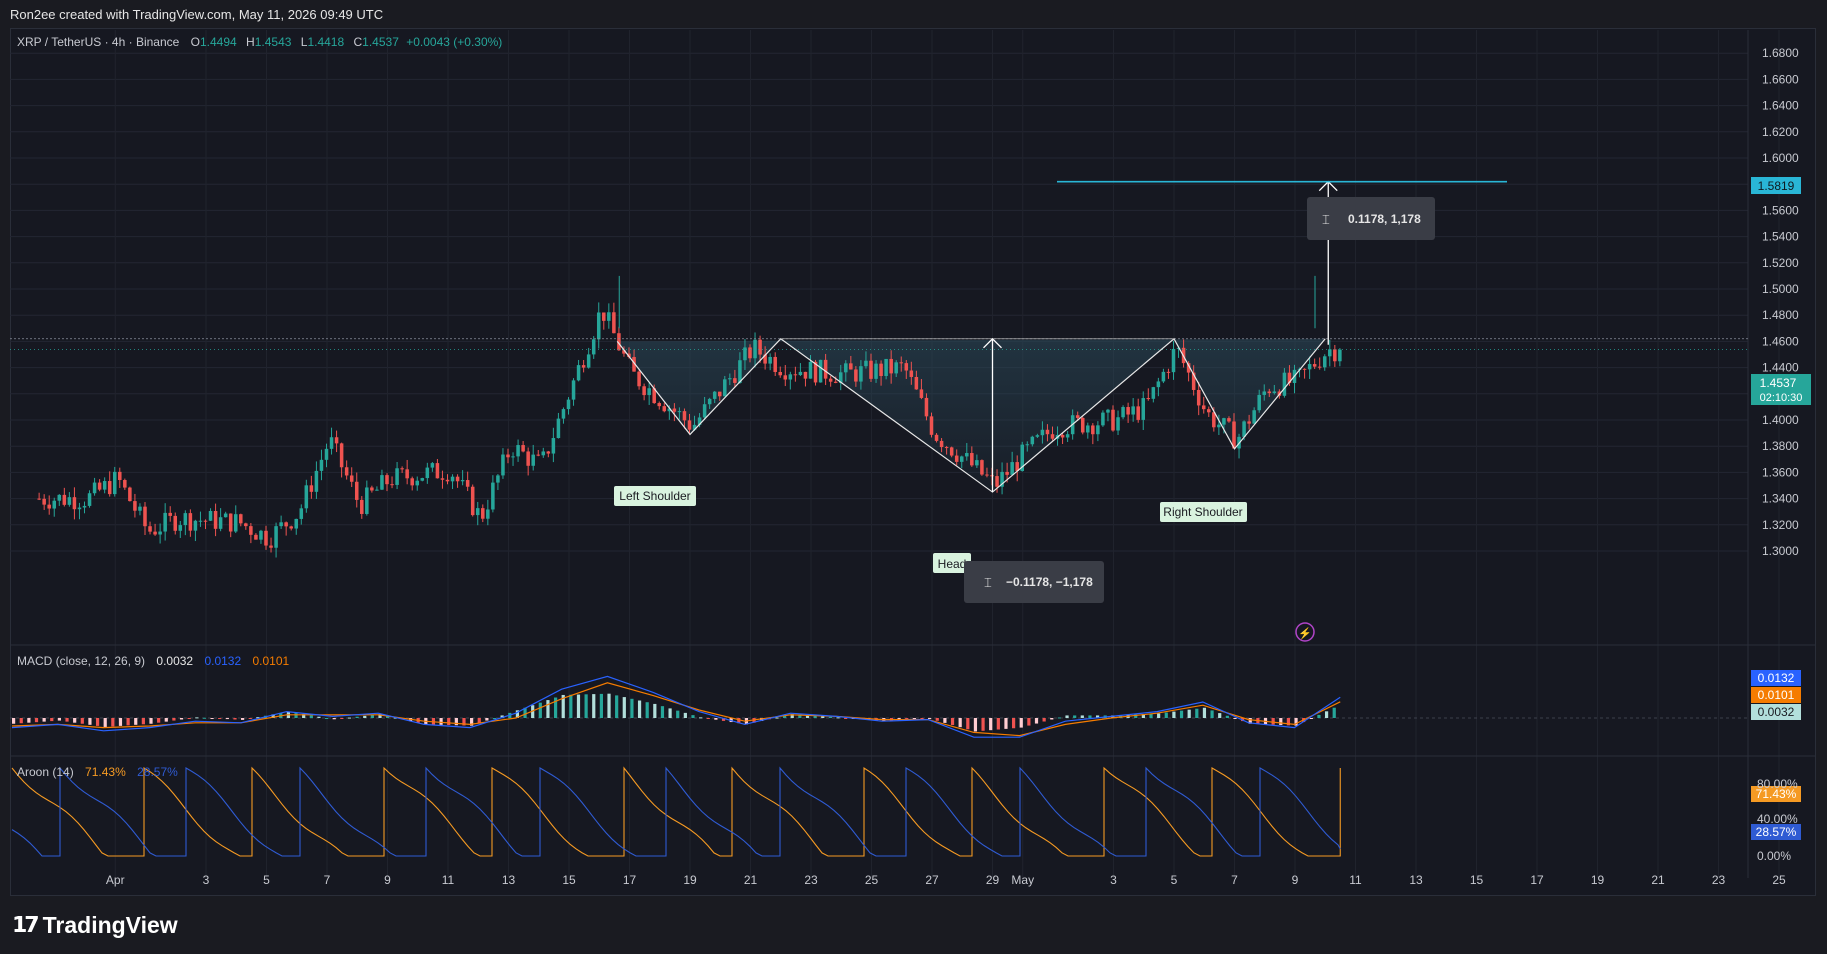 Image resolution: width=1827 pixels, height=954 pixels. Describe the element at coordinates (95, 925) in the screenshot. I see `tradingview-logo: 𝟭𝟳 TradingView` at that location.